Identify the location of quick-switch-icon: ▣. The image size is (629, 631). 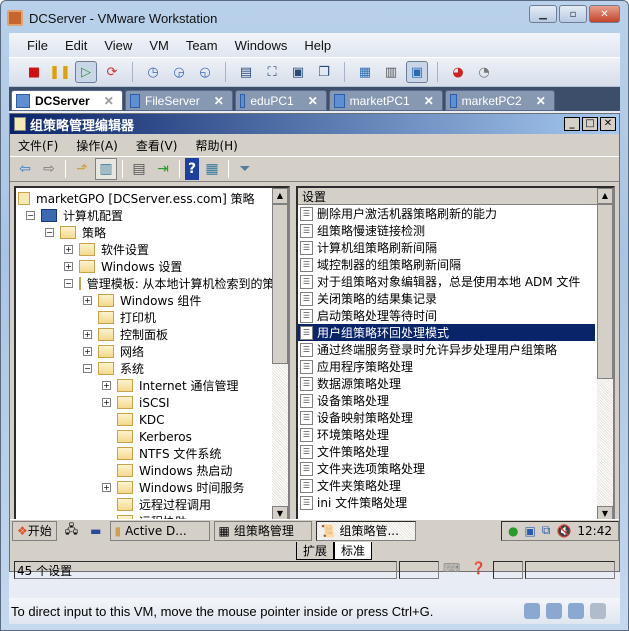
(298, 72).